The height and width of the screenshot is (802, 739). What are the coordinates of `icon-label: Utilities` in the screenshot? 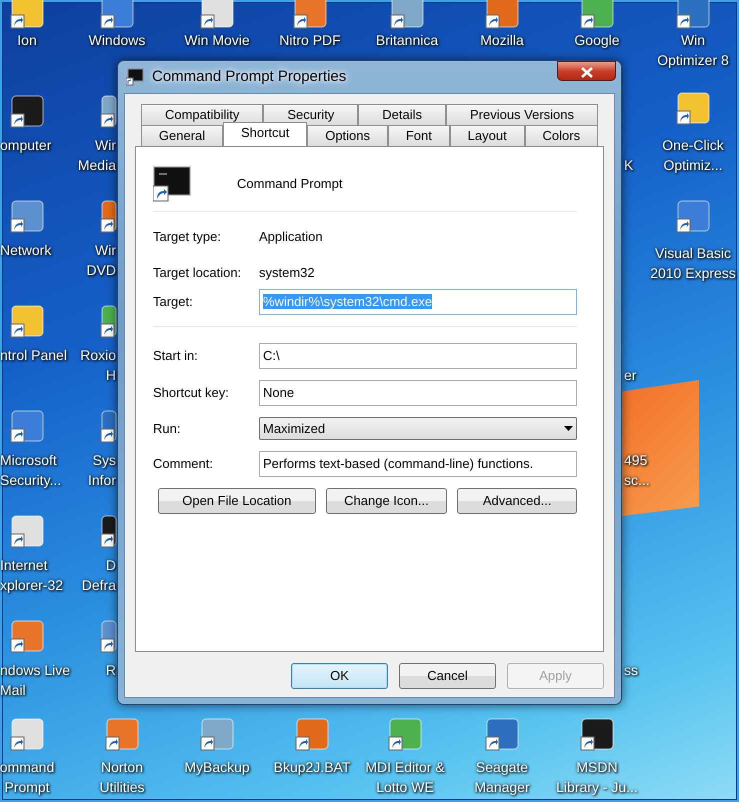 It's located at (122, 787).